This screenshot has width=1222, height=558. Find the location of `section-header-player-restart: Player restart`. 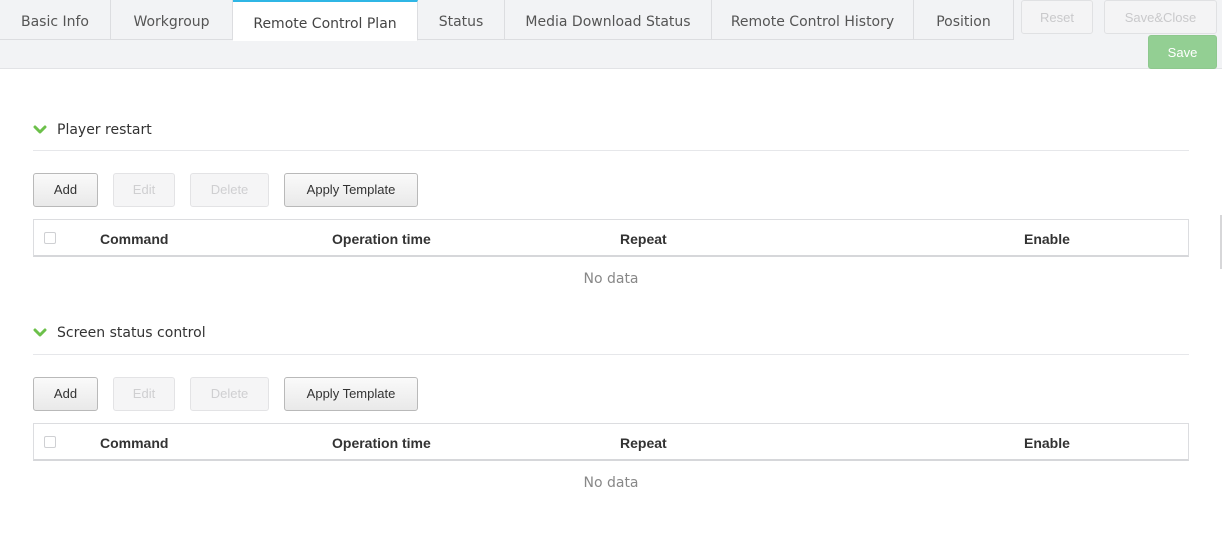

section-header-player-restart: Player restart is located at coordinates (92, 130).